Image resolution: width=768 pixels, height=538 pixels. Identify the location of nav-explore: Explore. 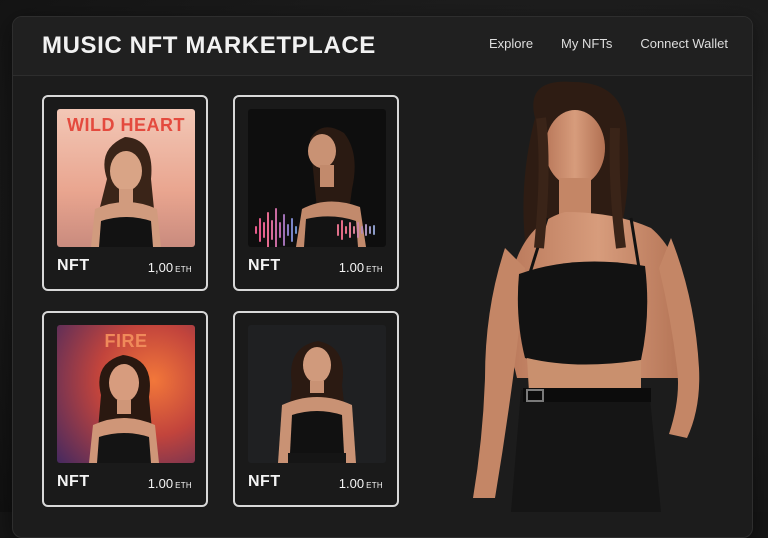
(511, 43).